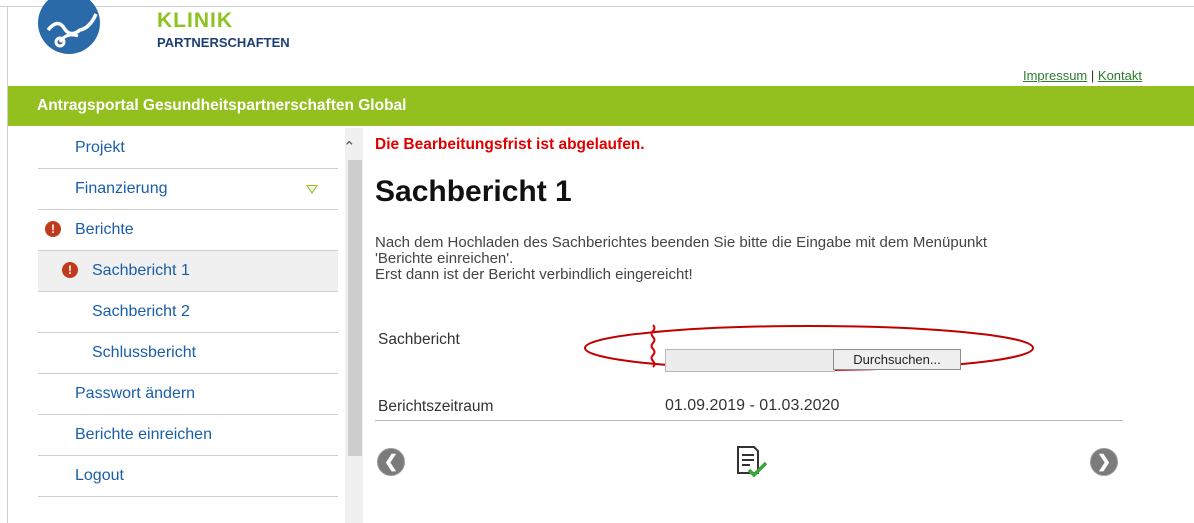  What do you see at coordinates (750, 360) in the screenshot?
I see `file-path-field` at bounding box center [750, 360].